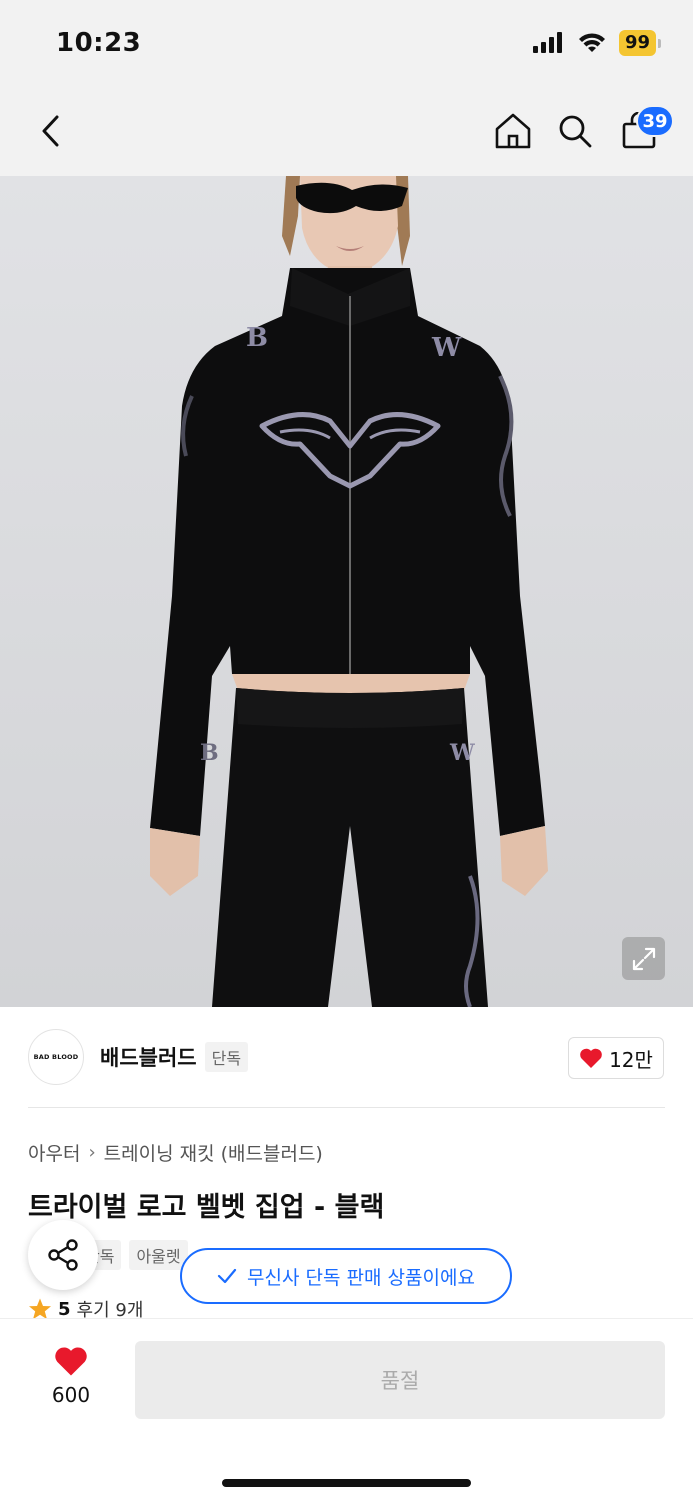  What do you see at coordinates (99, 43) in the screenshot?
I see `status-time: 10:23` at bounding box center [99, 43].